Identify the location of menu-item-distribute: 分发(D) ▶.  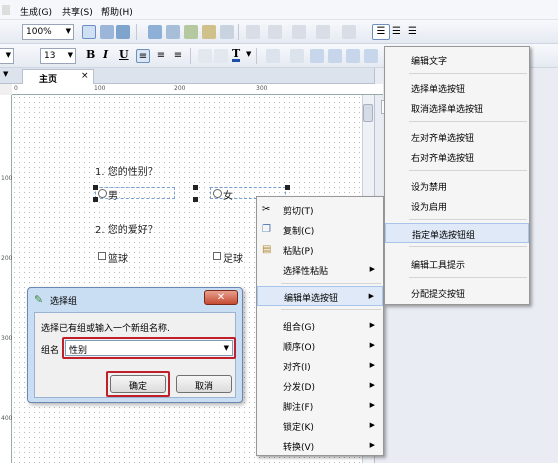
(320, 386).